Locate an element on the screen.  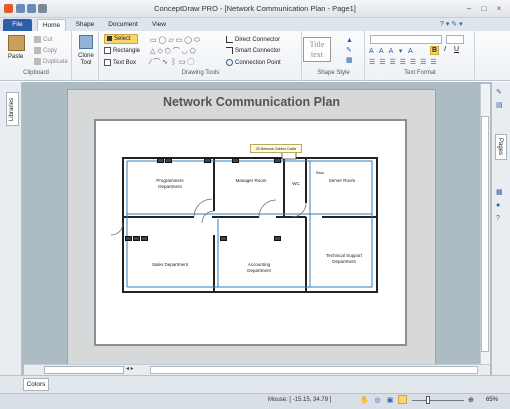
libraries-tab: Libraries is located at coordinates (12, 109).